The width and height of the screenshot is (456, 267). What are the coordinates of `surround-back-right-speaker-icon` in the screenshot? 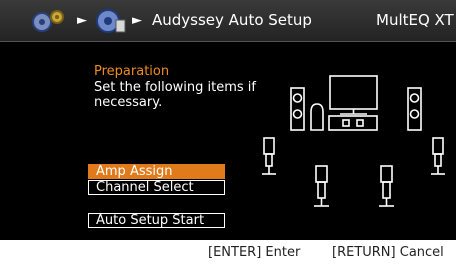 It's located at (386, 186).